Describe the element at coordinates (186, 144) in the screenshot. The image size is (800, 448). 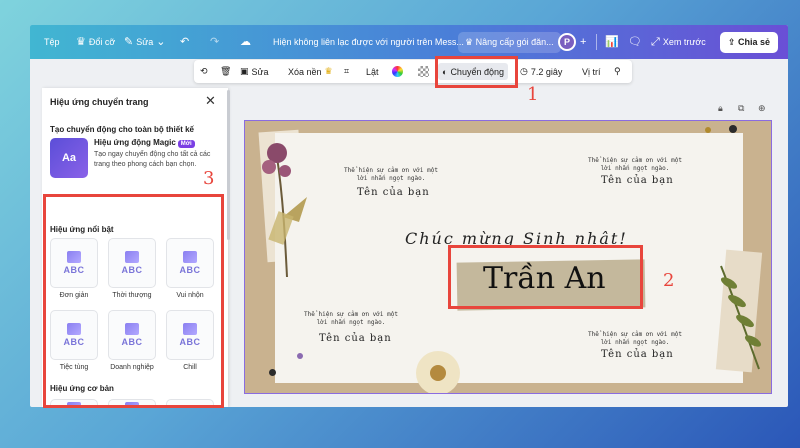
I see `new-badge: Mới` at that location.